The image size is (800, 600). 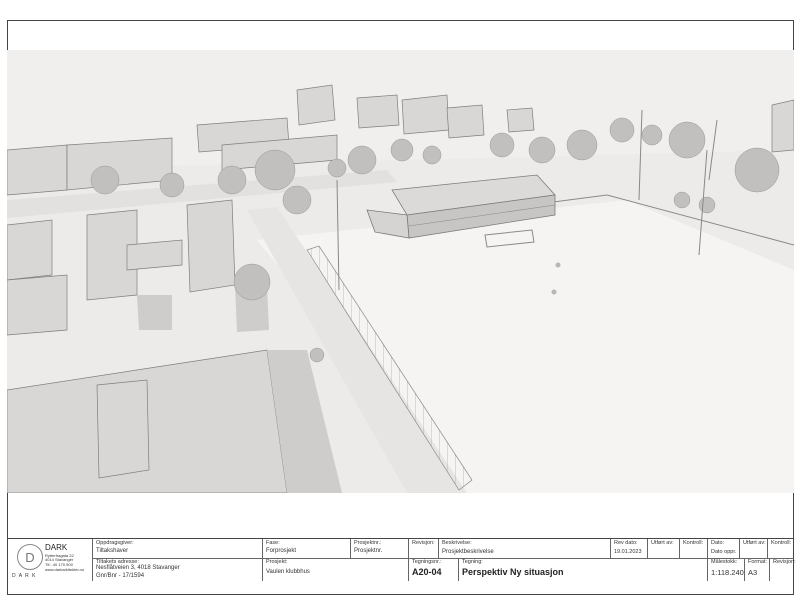 What do you see at coordinates (784, 562) in the screenshot?
I see `revisjon2-label: Revisjon:` at bounding box center [784, 562].